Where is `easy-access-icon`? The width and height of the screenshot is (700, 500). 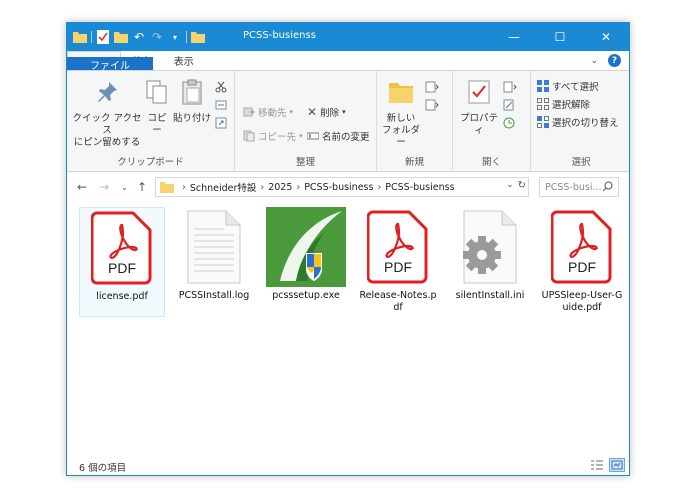
easy-access-icon is located at coordinates (432, 105).